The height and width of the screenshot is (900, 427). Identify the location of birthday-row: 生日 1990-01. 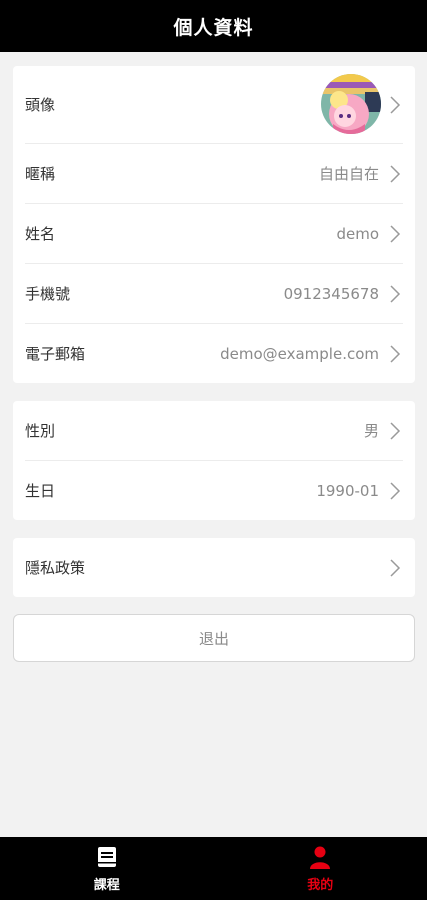
(214, 490).